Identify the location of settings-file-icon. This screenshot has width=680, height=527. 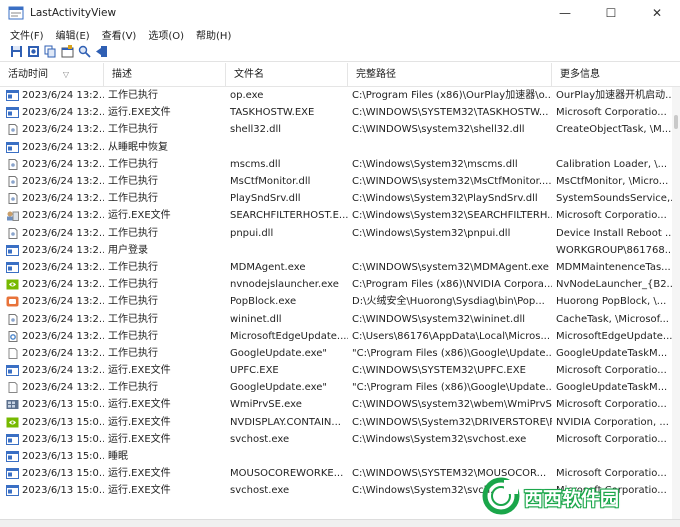
(12, 336).